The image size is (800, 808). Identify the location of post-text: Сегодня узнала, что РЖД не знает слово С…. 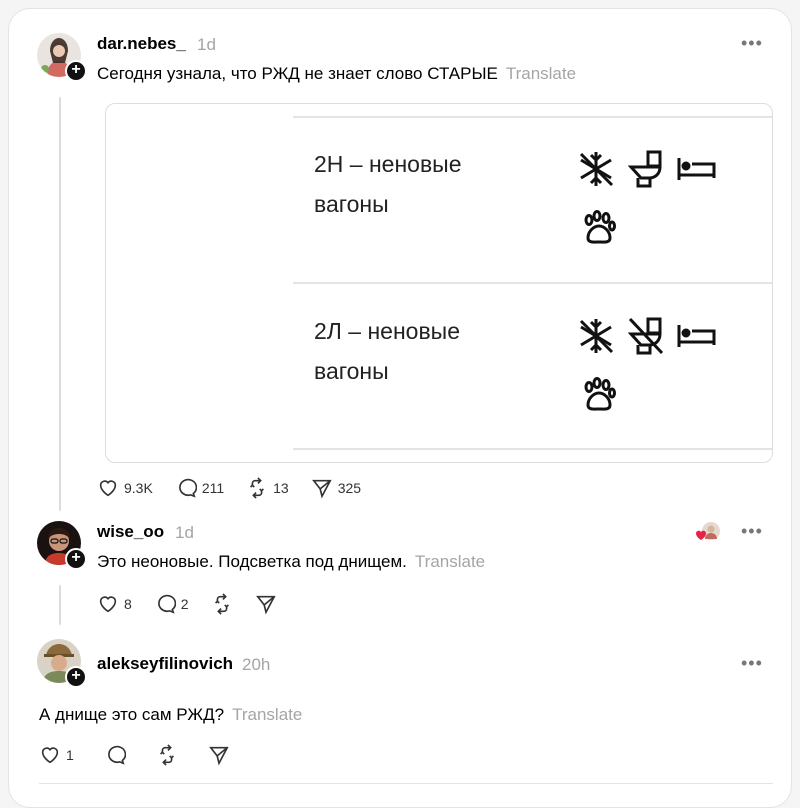
(336, 74).